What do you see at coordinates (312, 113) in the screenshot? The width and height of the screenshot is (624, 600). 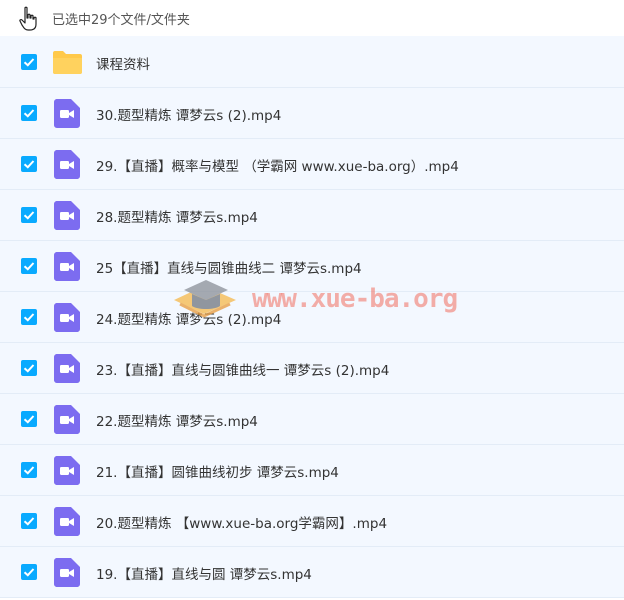 I see `list-item-video: 30.题型精炼 谭梦云s (2).mp4` at bounding box center [312, 113].